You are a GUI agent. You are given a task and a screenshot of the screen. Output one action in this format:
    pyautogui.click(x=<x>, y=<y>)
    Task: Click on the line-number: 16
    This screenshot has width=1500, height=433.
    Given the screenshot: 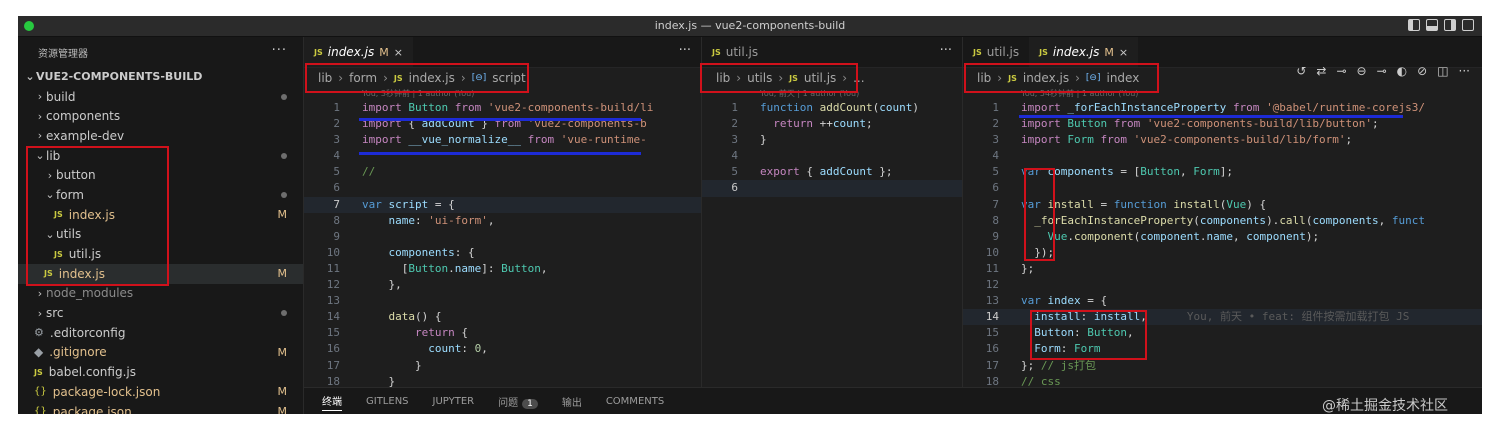 What is the action you would take?
    pyautogui.click(x=992, y=349)
    